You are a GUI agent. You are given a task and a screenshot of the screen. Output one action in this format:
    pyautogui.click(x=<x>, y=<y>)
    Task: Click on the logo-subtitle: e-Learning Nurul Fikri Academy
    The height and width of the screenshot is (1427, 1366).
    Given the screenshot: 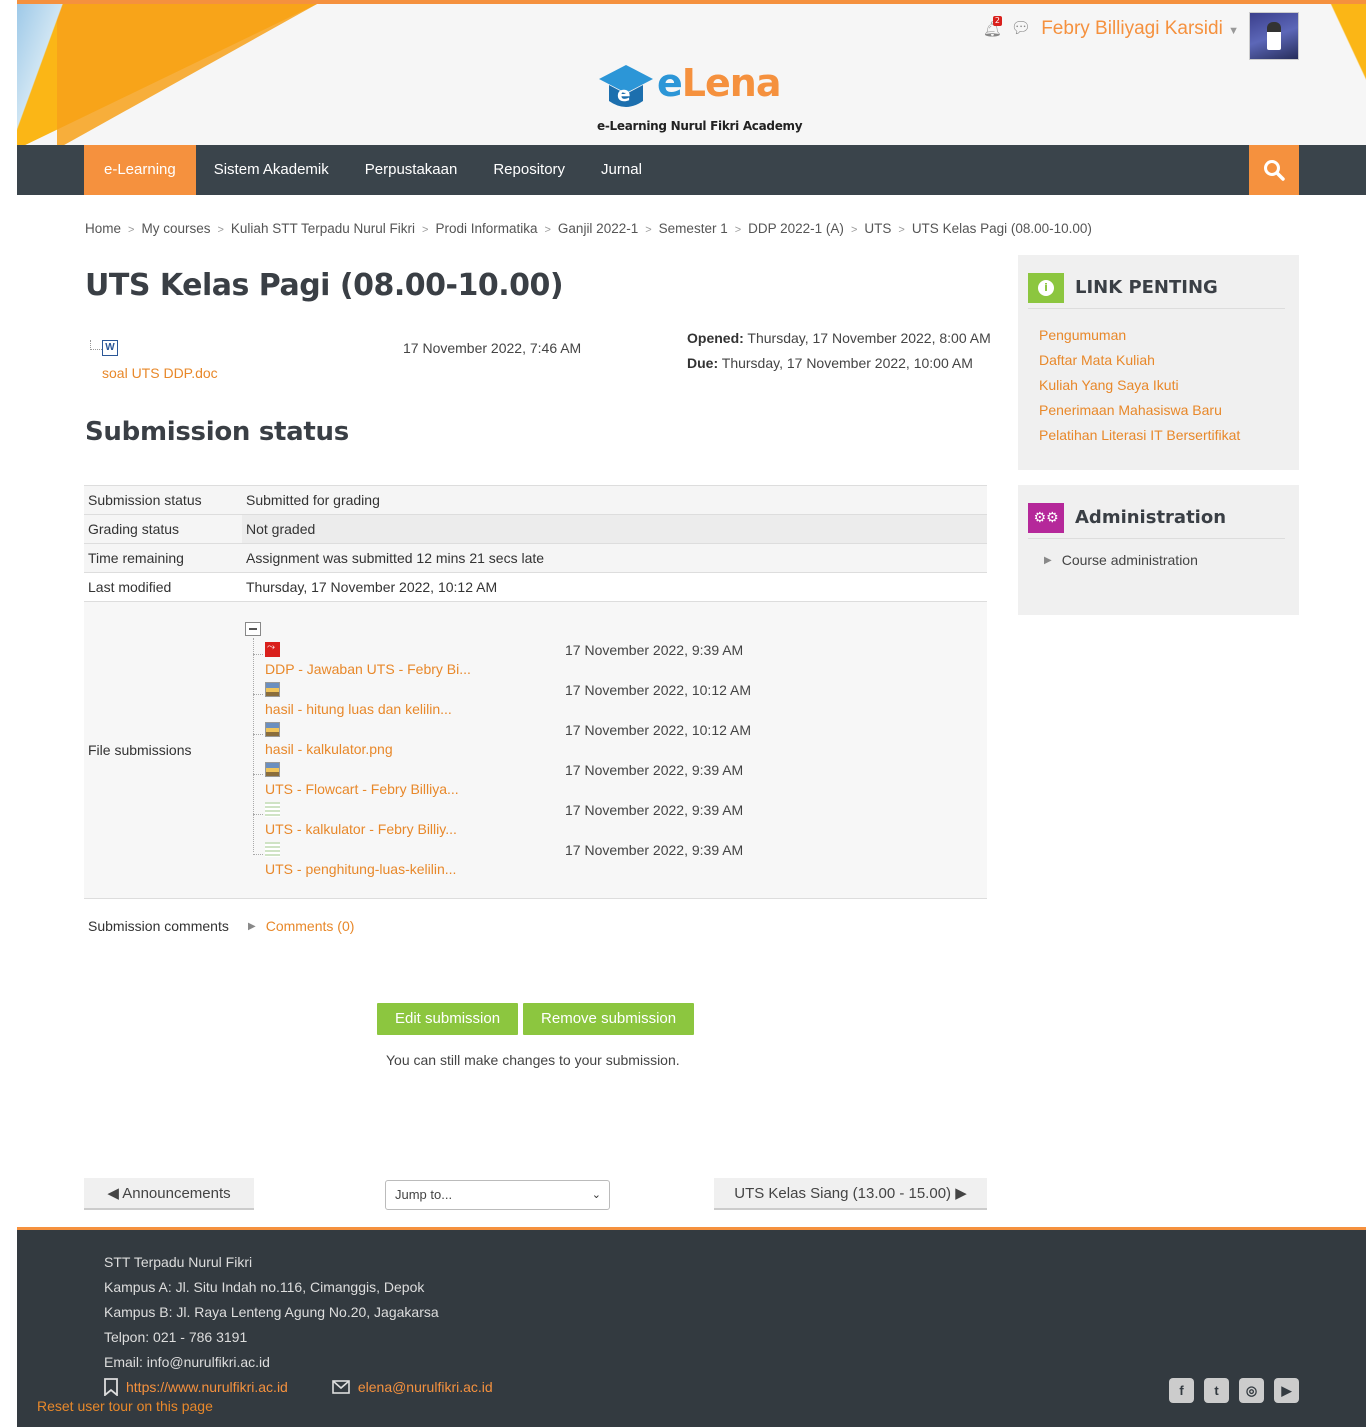 What is the action you would take?
    pyautogui.click(x=700, y=126)
    